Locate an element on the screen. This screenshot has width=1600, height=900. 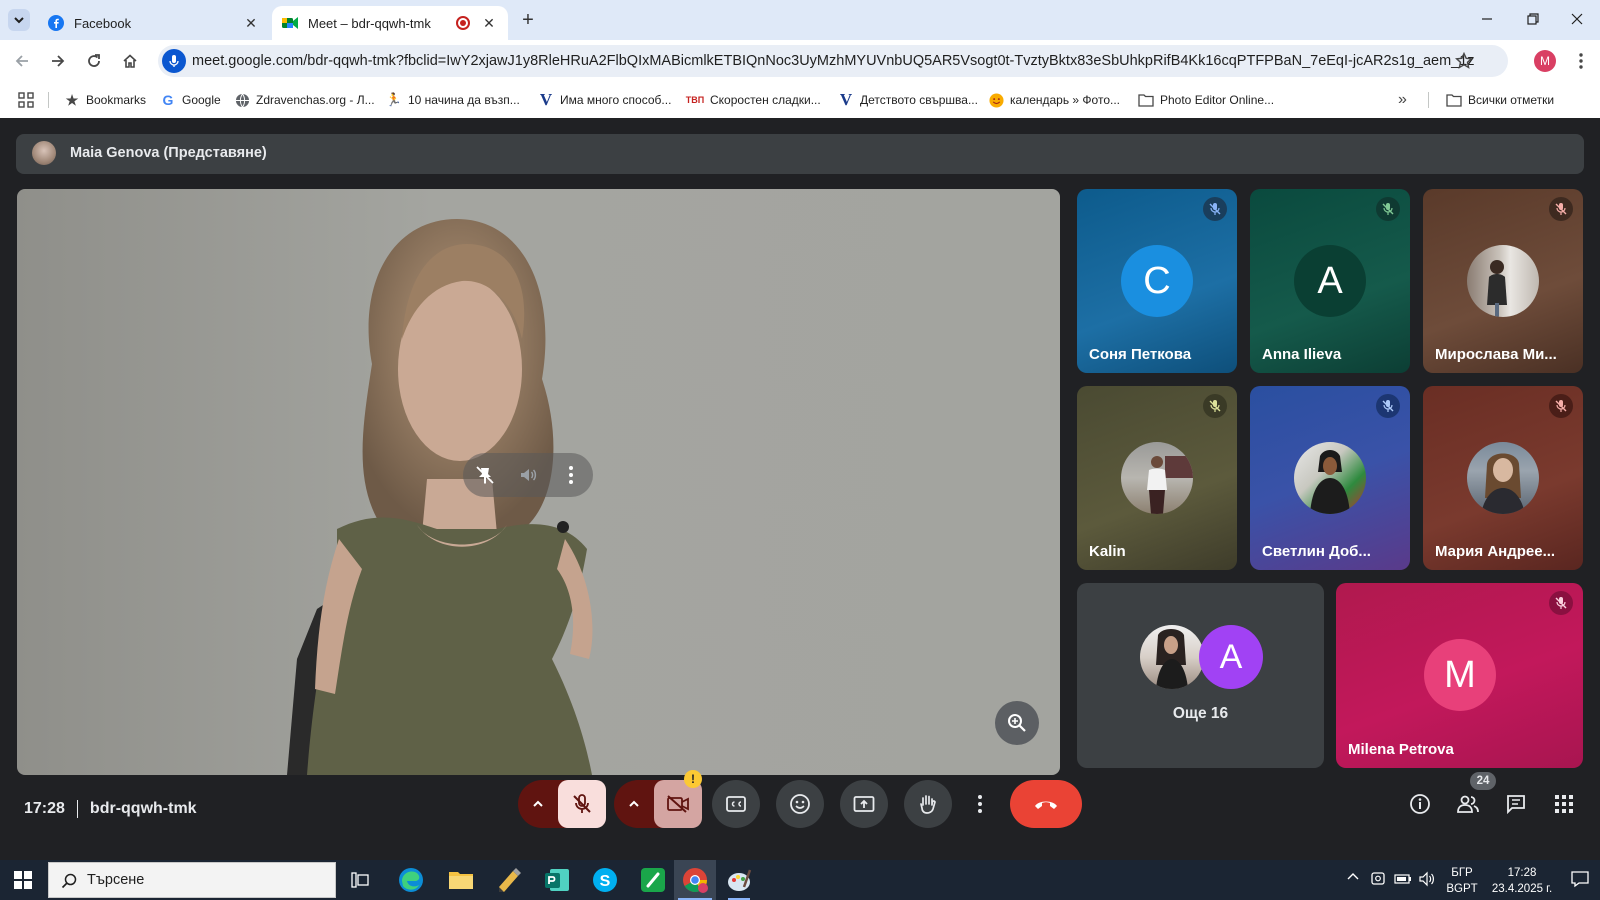
tab-search-button is located at coordinates (19, 20).